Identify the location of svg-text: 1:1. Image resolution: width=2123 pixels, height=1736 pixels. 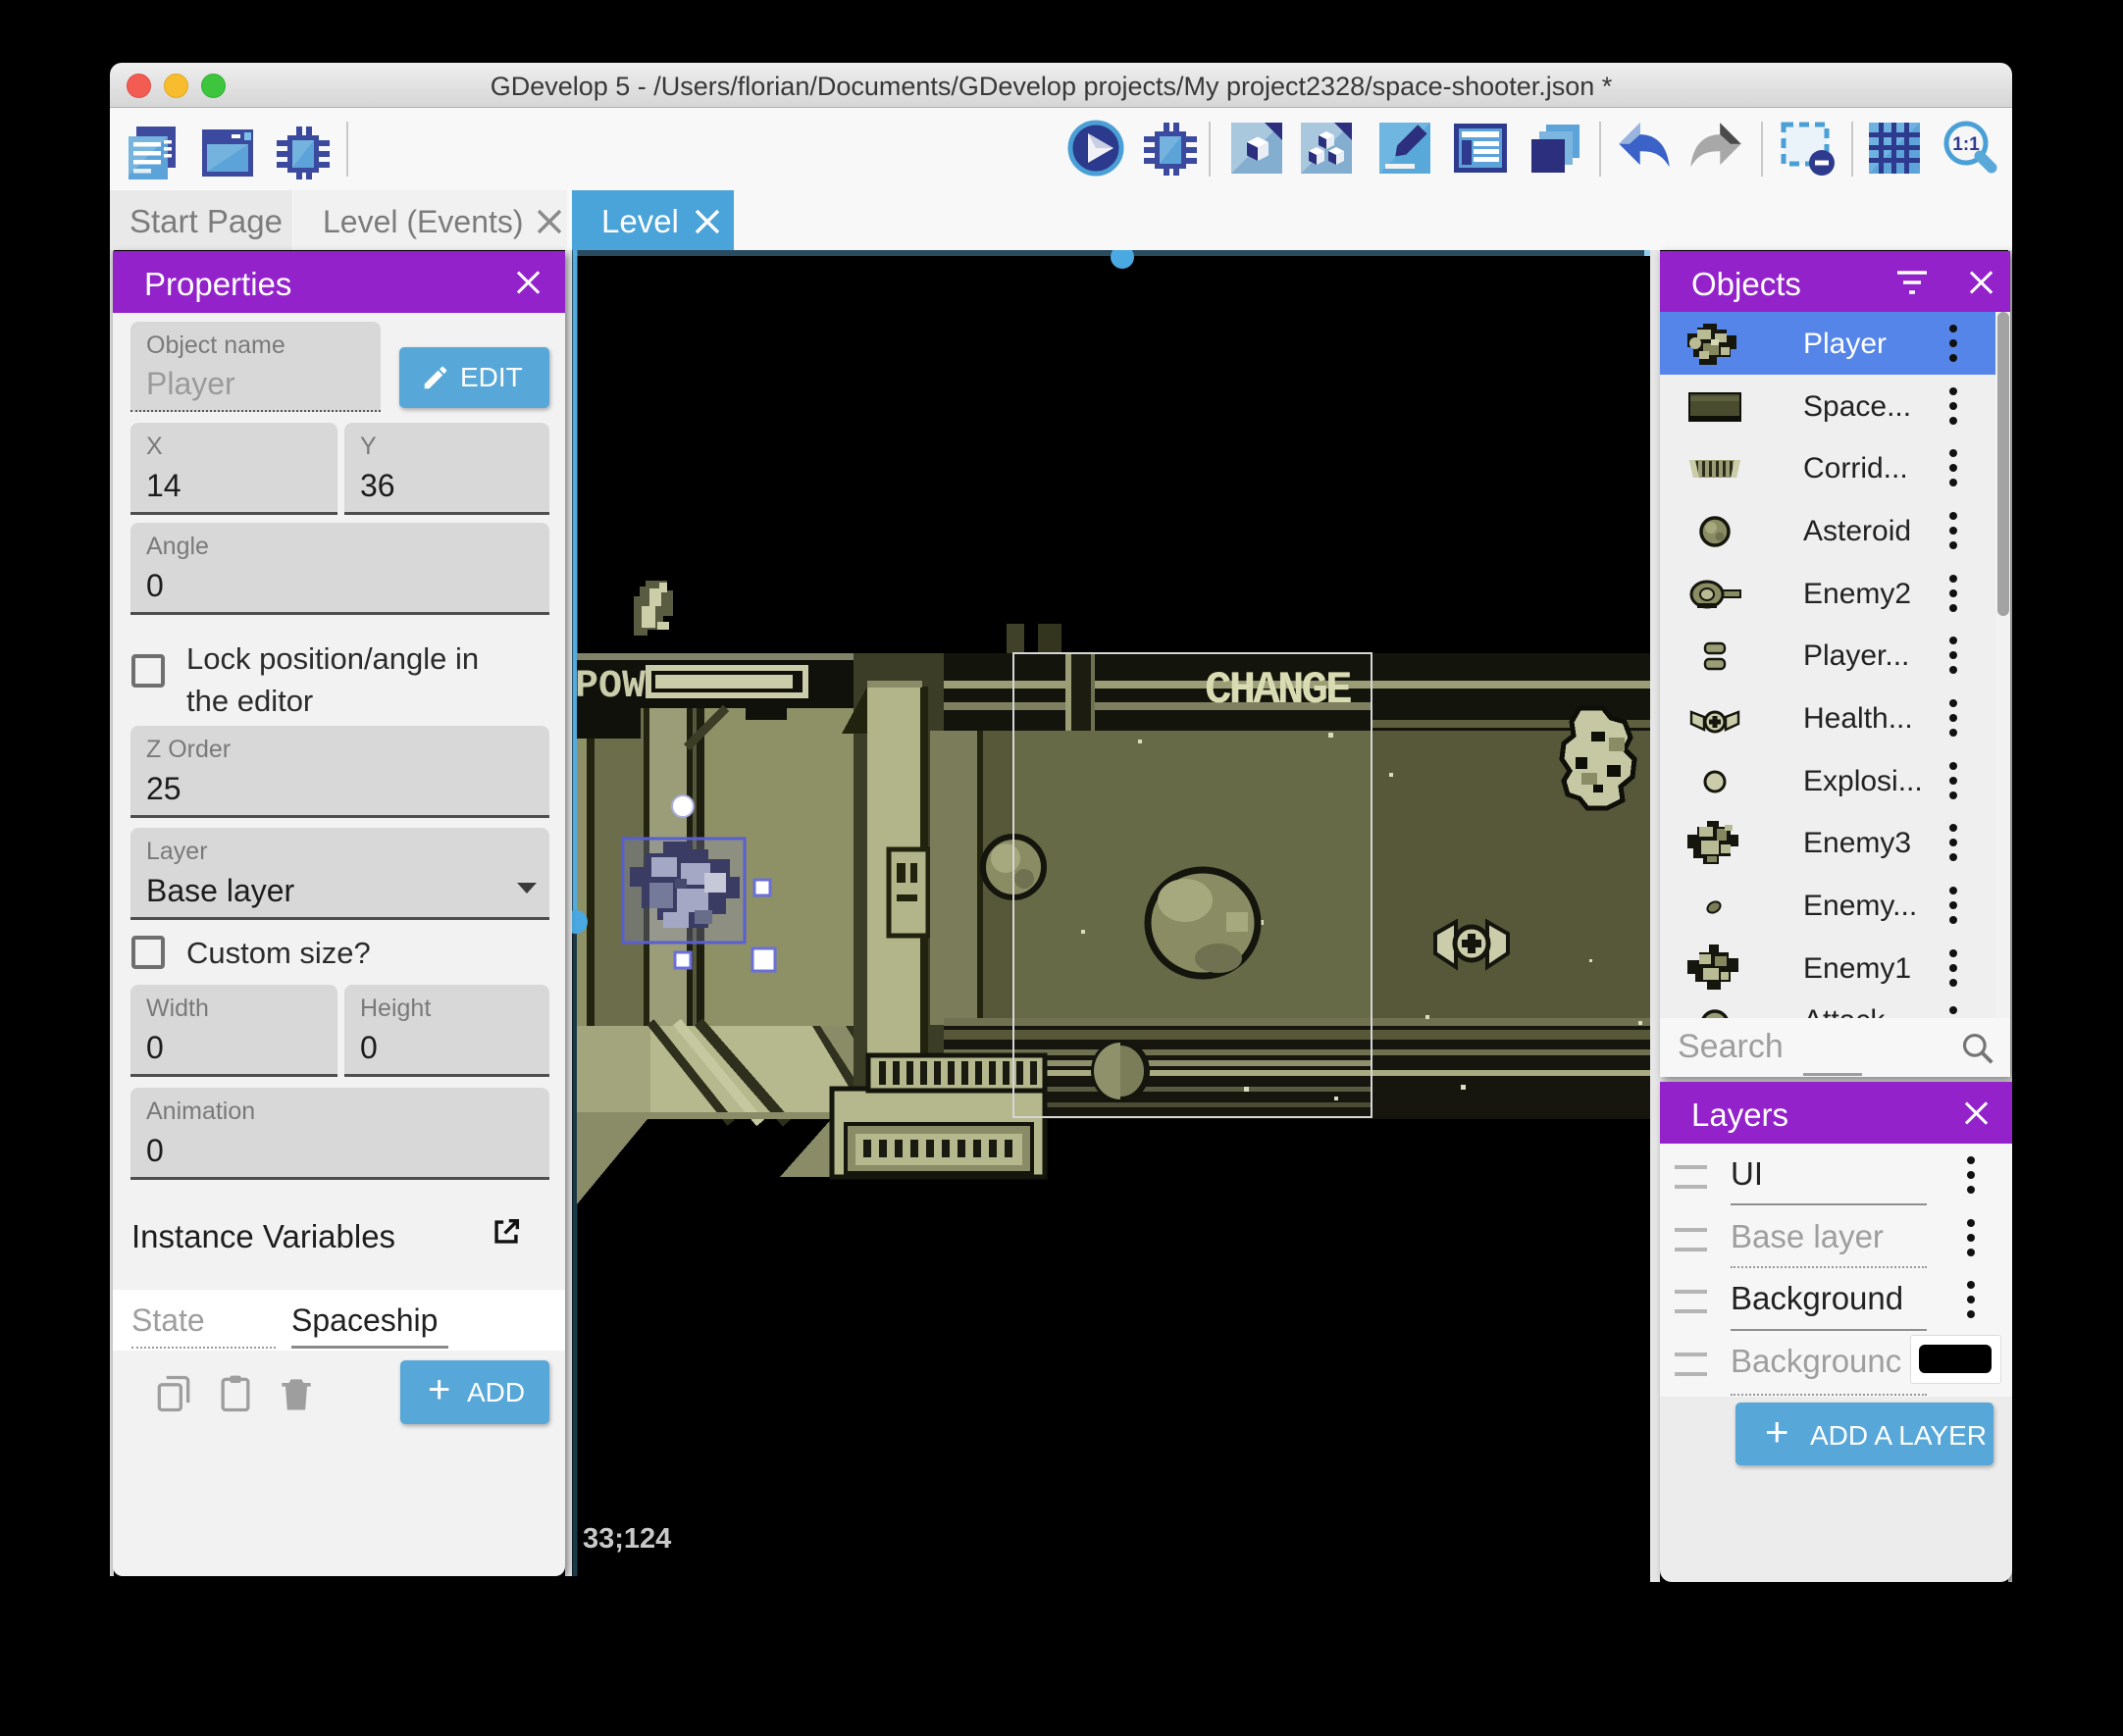
(1966, 145).